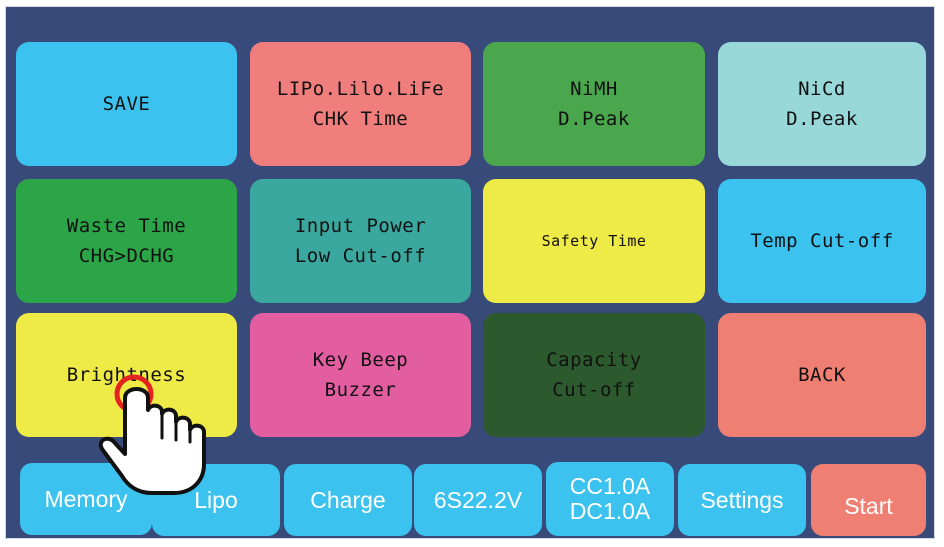  What do you see at coordinates (360, 360) in the screenshot?
I see `key-beep-label-line1: Key Beep` at bounding box center [360, 360].